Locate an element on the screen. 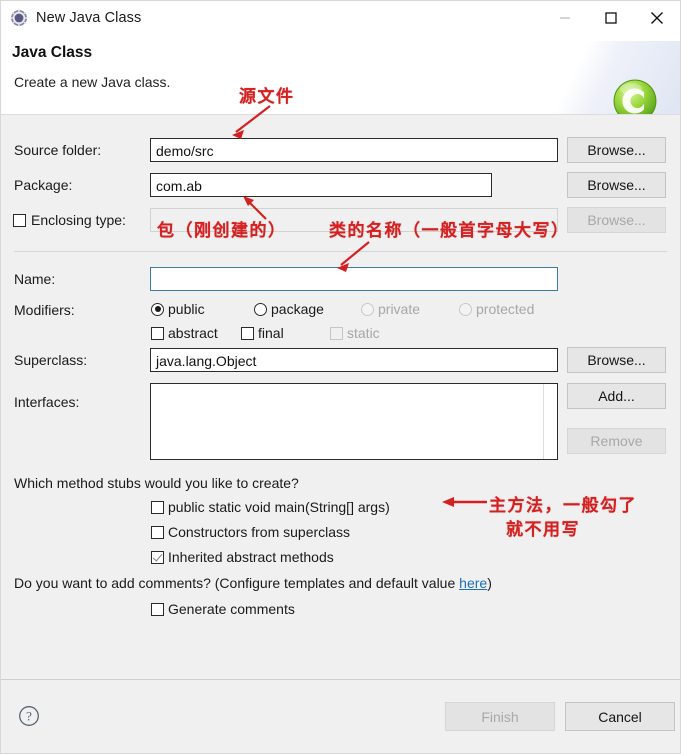 The image size is (681, 754). checkbox-static-label: static is located at coordinates (363, 333).